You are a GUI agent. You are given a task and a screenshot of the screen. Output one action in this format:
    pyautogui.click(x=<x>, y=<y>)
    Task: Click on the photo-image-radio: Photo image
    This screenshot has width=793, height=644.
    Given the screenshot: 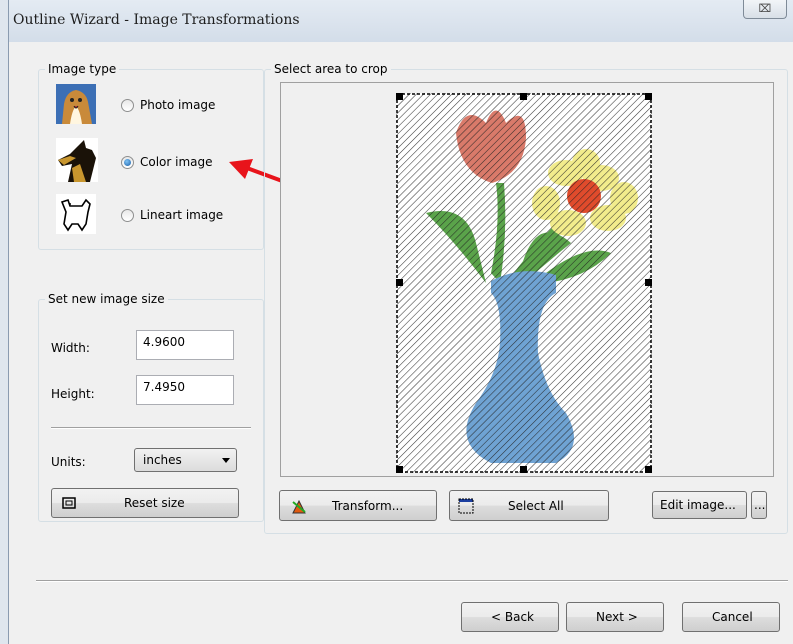 What is the action you would take?
    pyautogui.click(x=168, y=105)
    